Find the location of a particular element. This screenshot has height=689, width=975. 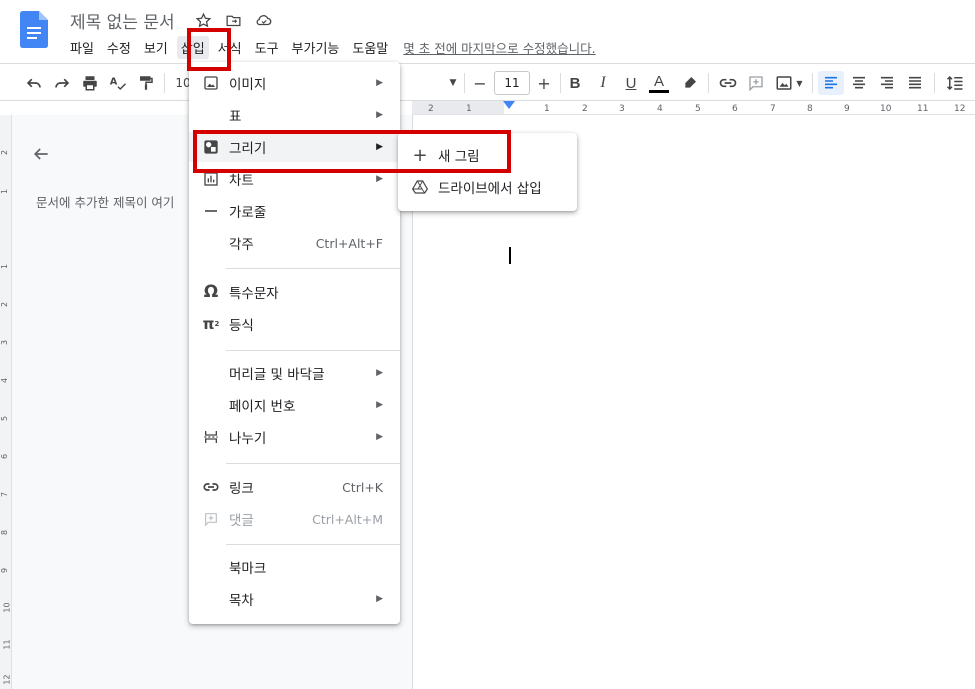

print-icon is located at coordinates (90, 83).